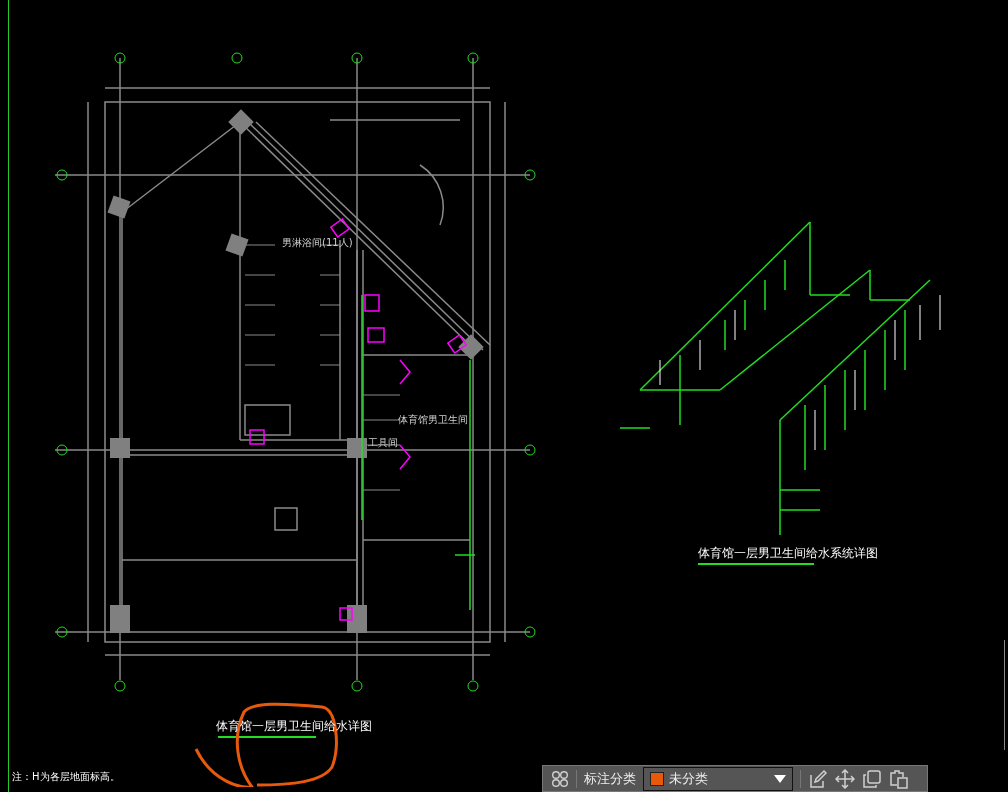 The height and width of the screenshot is (792, 1008). What do you see at coordinates (899, 778) in the screenshot?
I see `paste-icon` at bounding box center [899, 778].